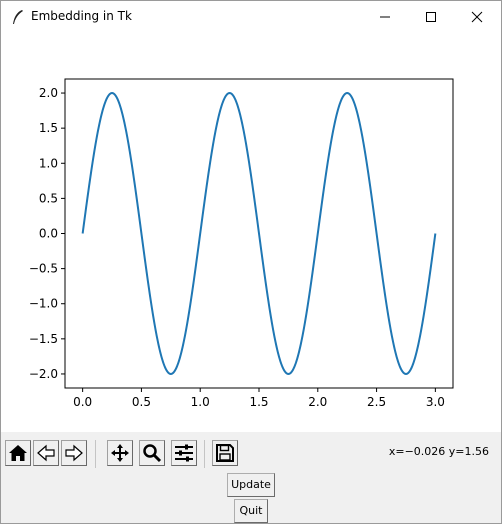 The height and width of the screenshot is (524, 502). I want to click on x-tick-label: 2.5, so click(376, 402).